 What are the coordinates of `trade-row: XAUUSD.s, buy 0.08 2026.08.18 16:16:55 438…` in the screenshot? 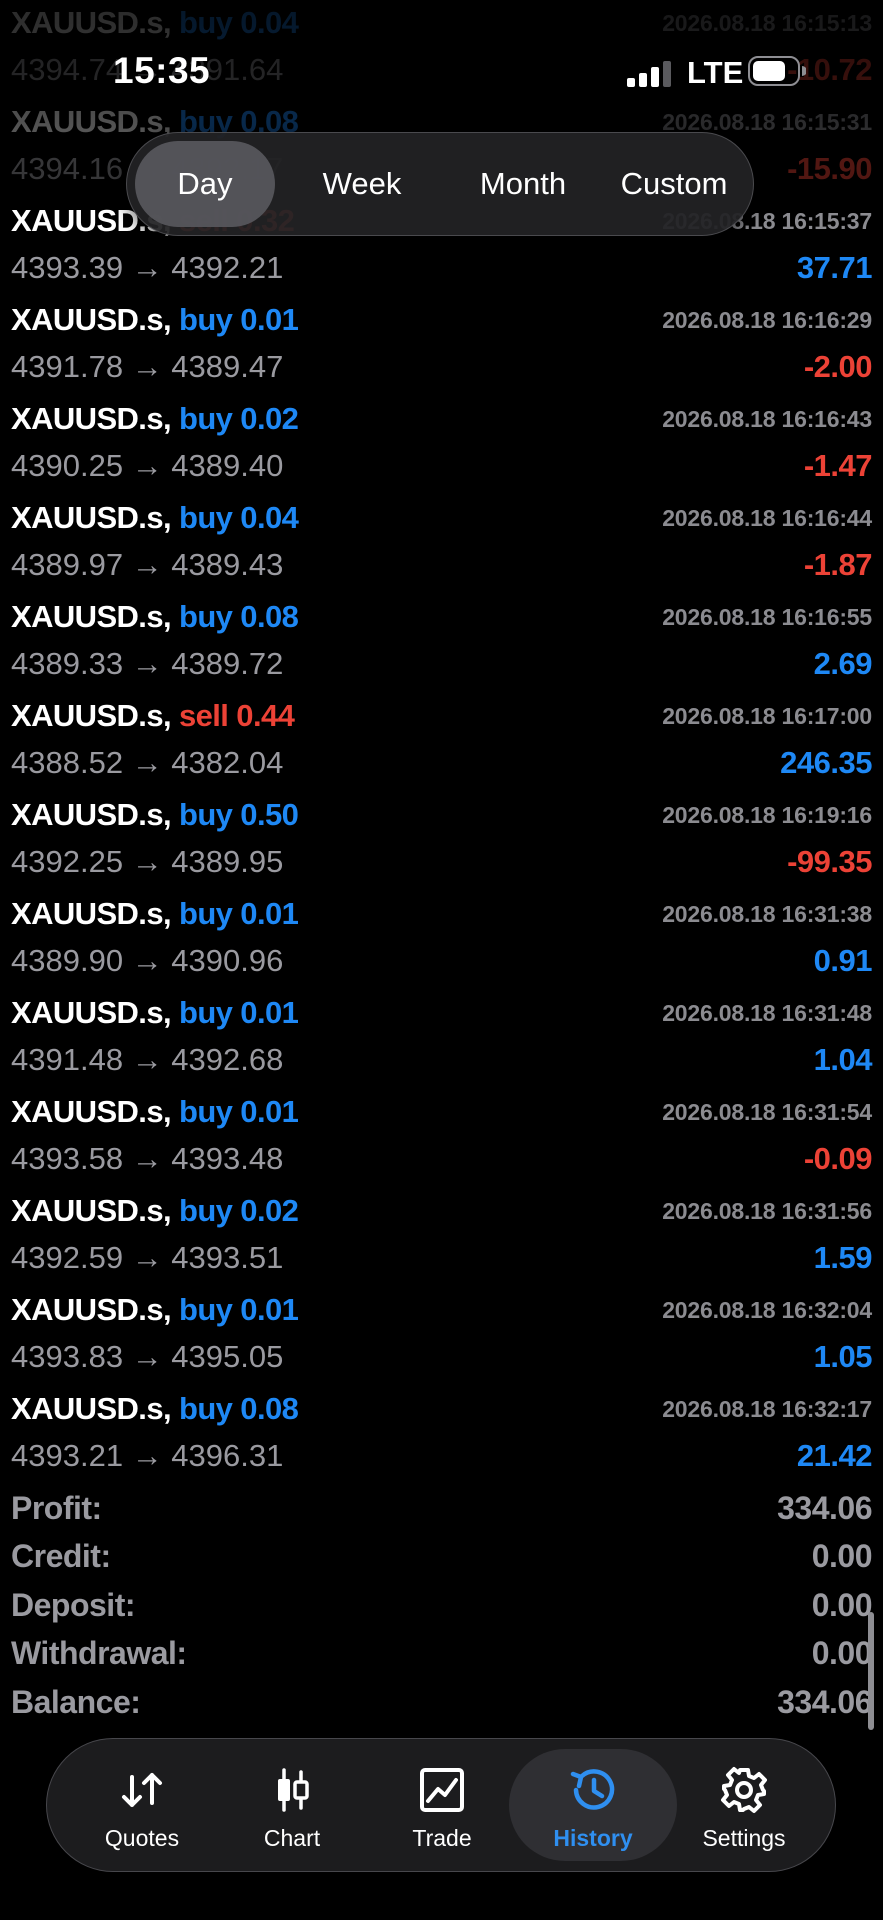 It's located at (441, 643).